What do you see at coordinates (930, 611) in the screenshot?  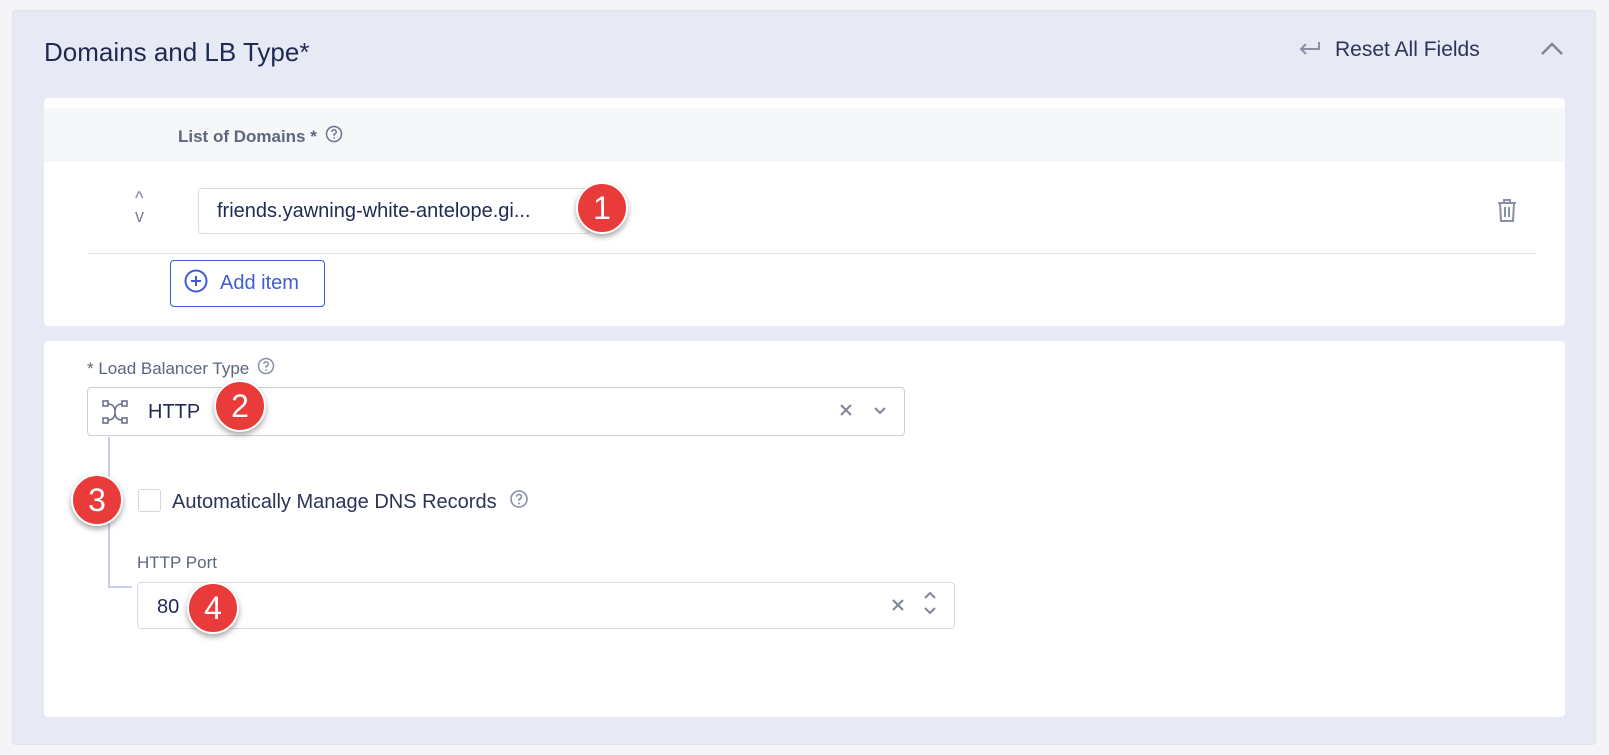 I see `stepper-down-icon` at bounding box center [930, 611].